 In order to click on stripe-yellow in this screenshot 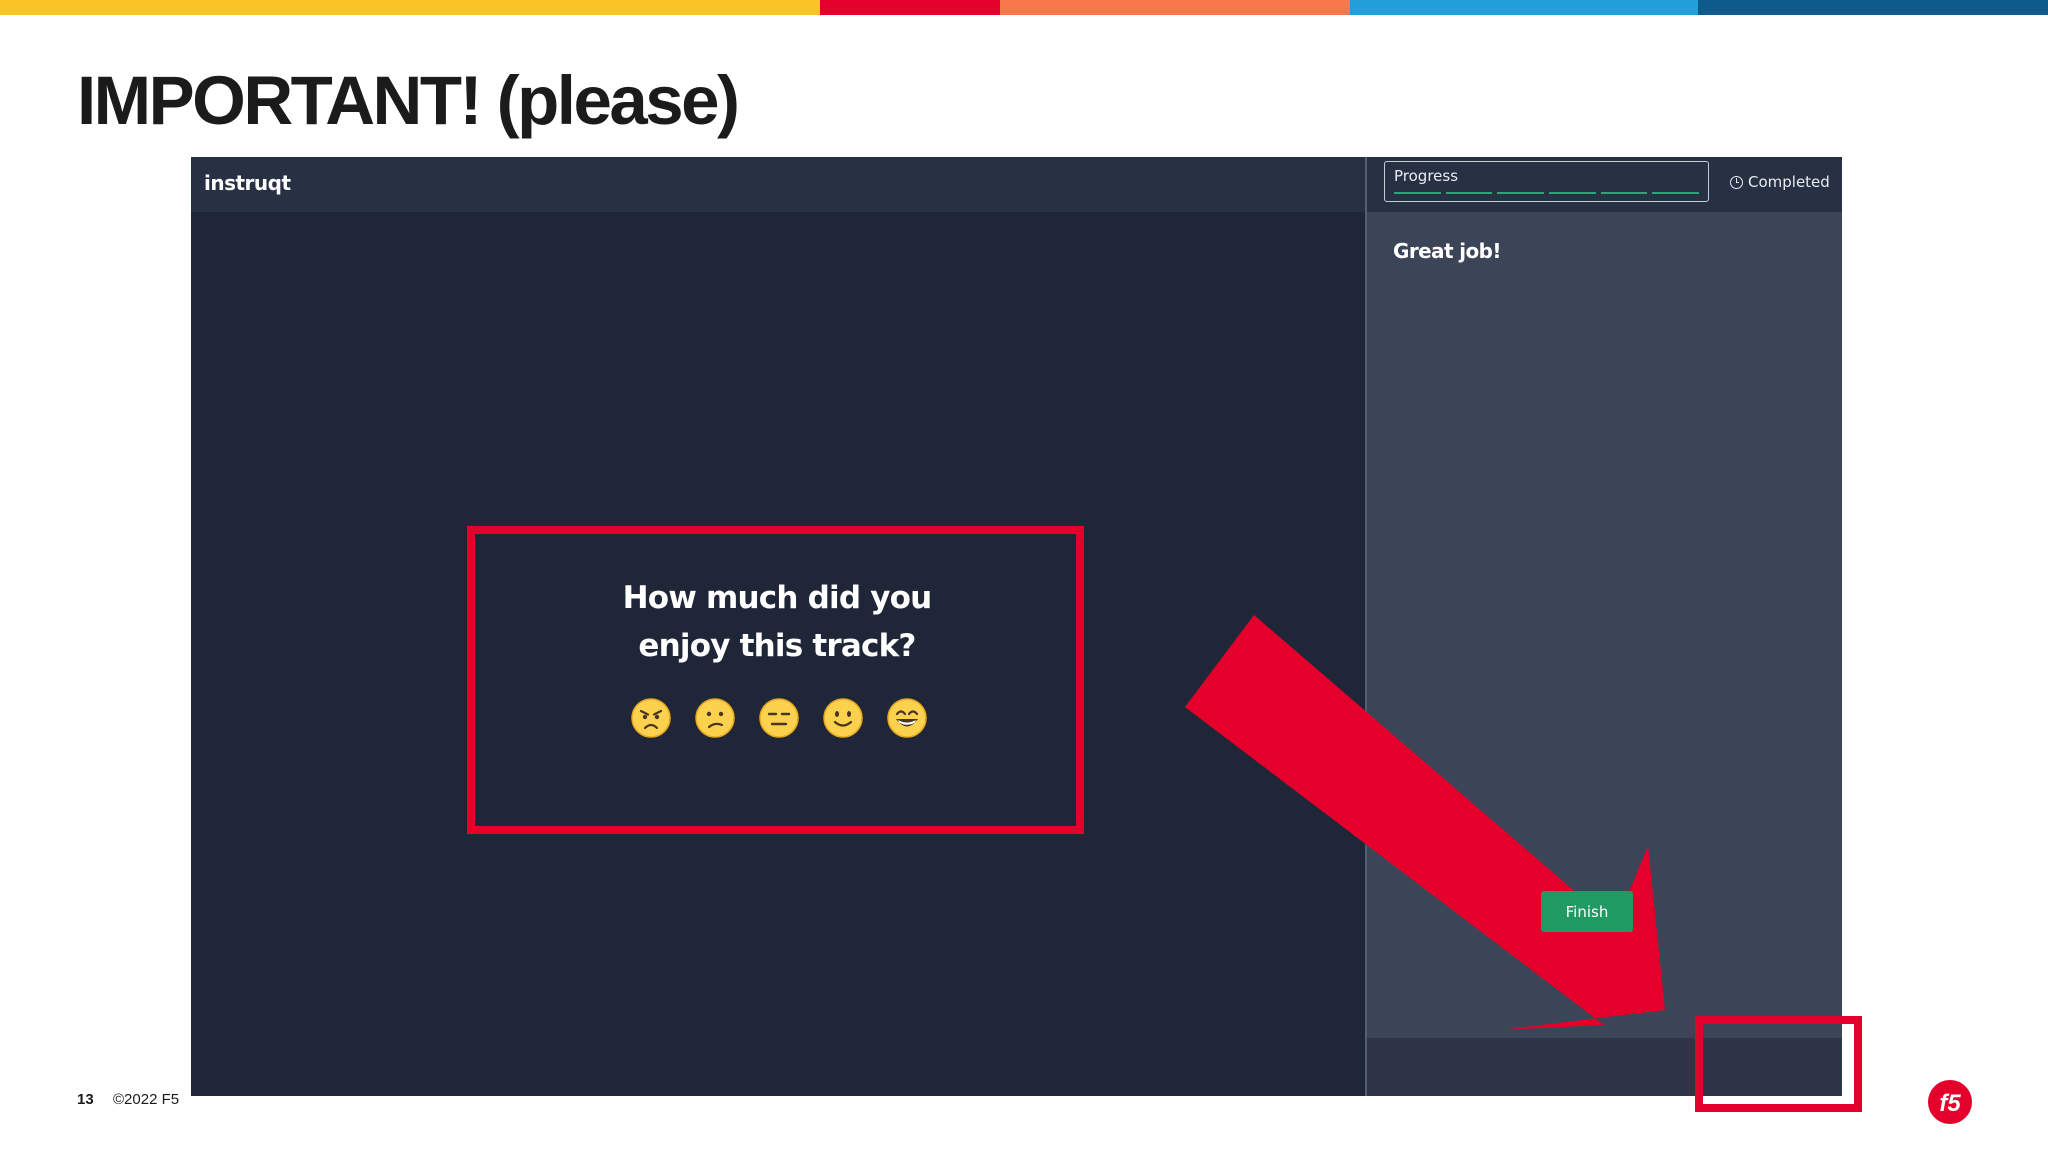, I will do `click(410, 7)`.